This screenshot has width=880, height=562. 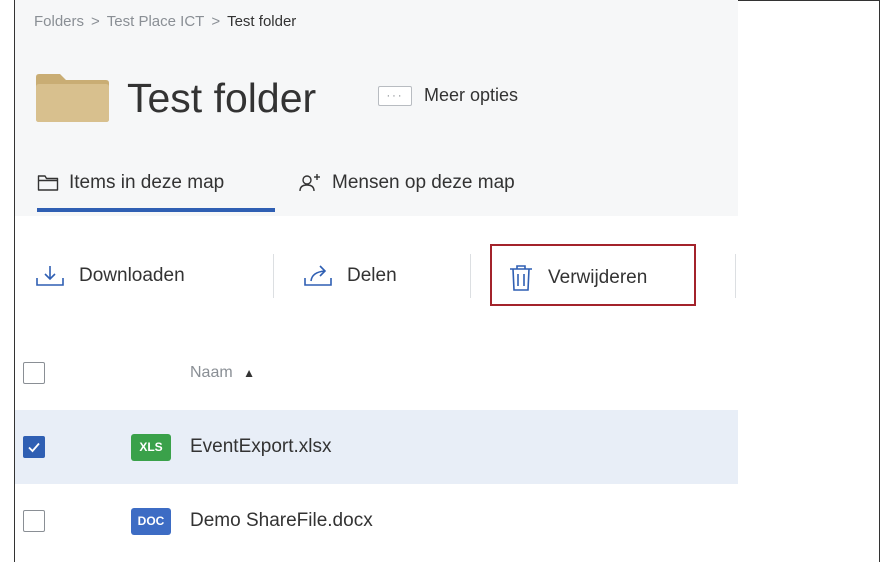 I want to click on tab-people-on-folder: Mensen op deze map, so click(x=406, y=183).